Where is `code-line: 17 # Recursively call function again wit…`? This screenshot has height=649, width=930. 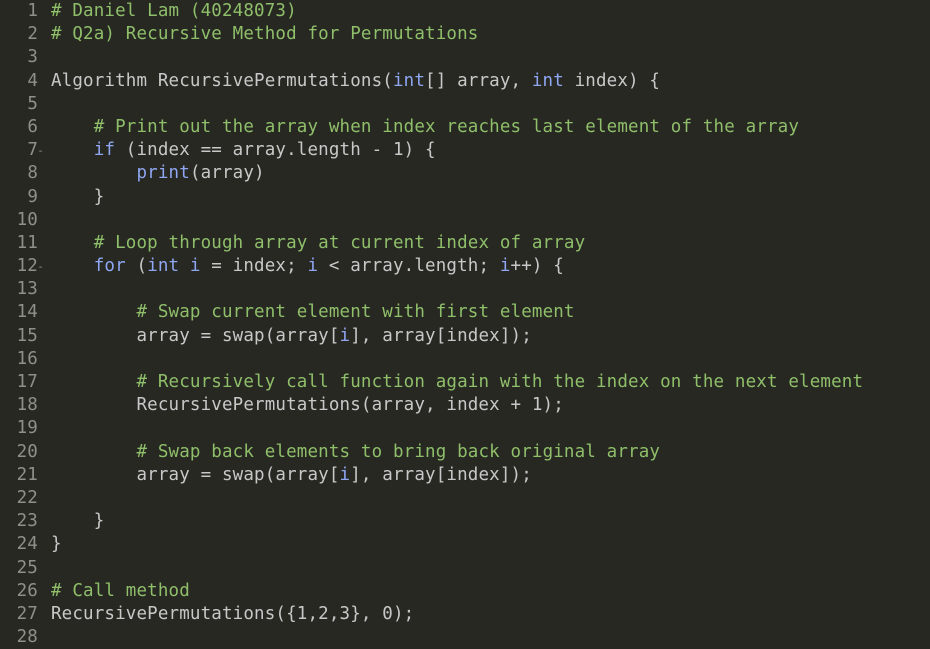 code-line: 17 # Recursively call function again wit… is located at coordinates (465, 382).